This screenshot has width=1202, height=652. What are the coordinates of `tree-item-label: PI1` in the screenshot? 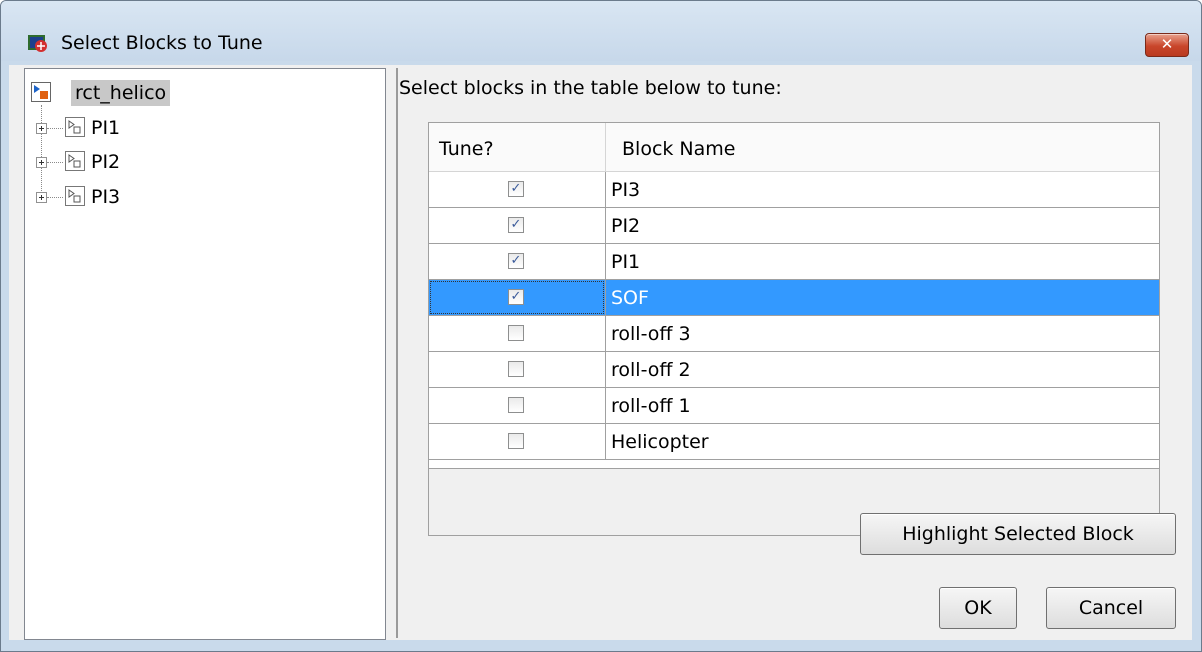 It's located at (105, 128).